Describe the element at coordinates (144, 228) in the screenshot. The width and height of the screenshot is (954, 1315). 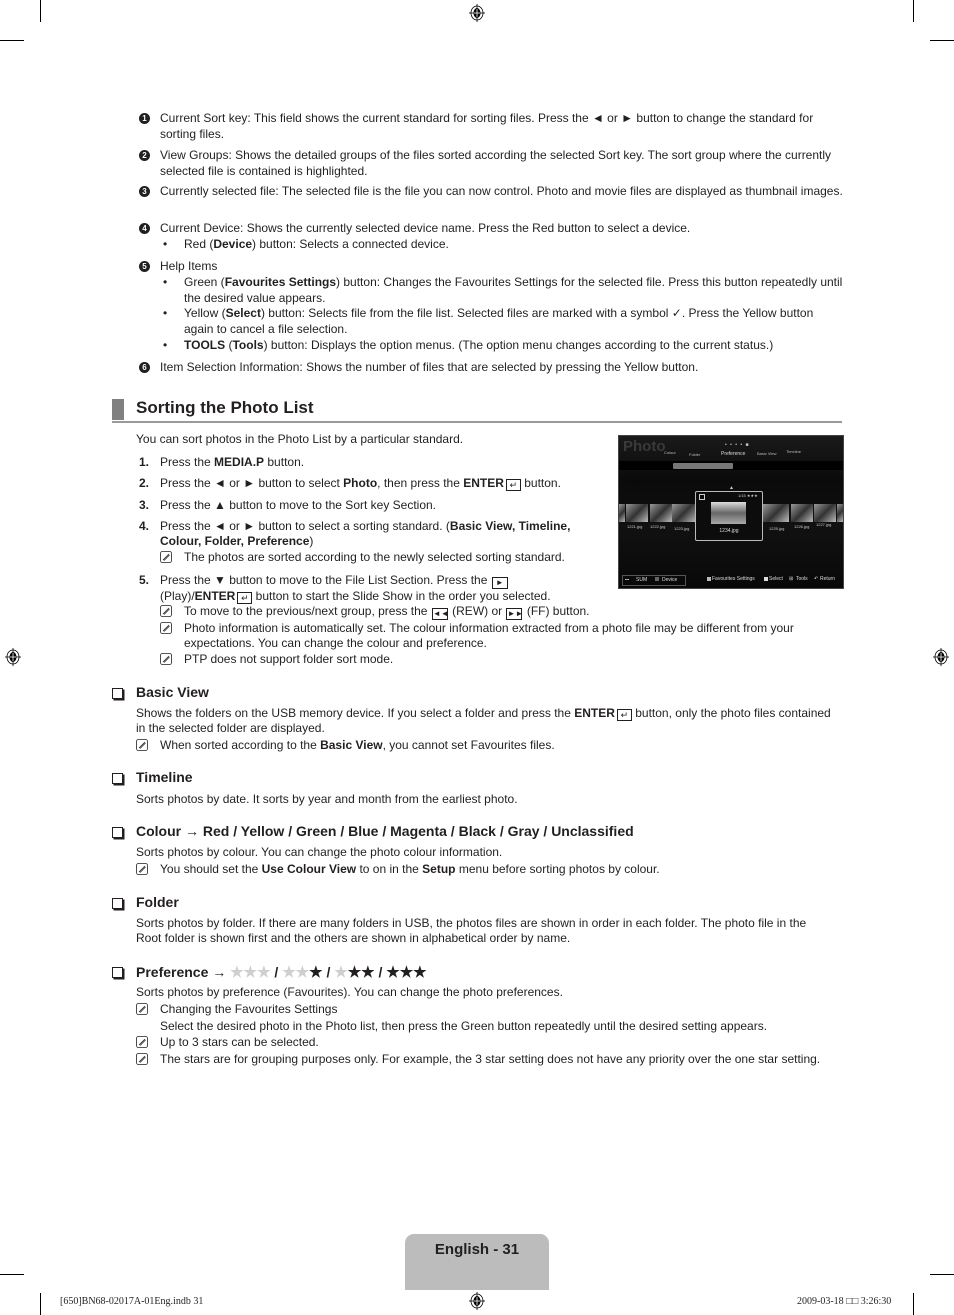
I see `number-badge: 4` at that location.